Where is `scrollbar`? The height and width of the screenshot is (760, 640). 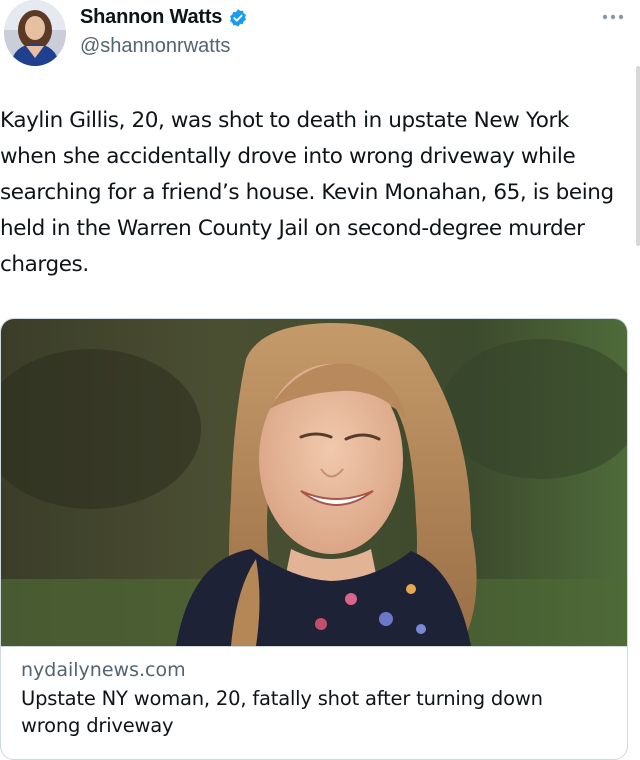 scrollbar is located at coordinates (638, 156).